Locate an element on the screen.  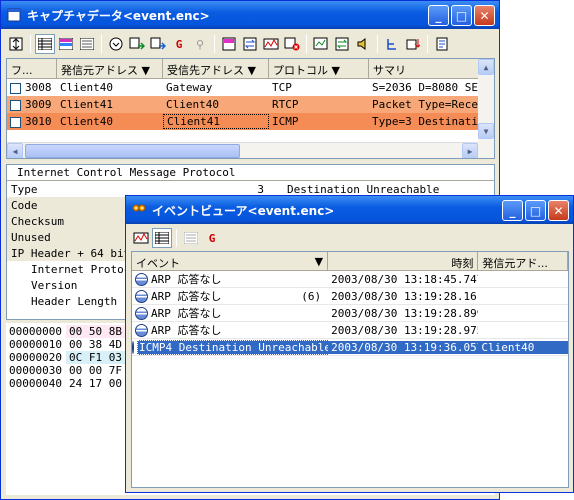
filter-dropdown-icon is located at coordinates (116, 44).